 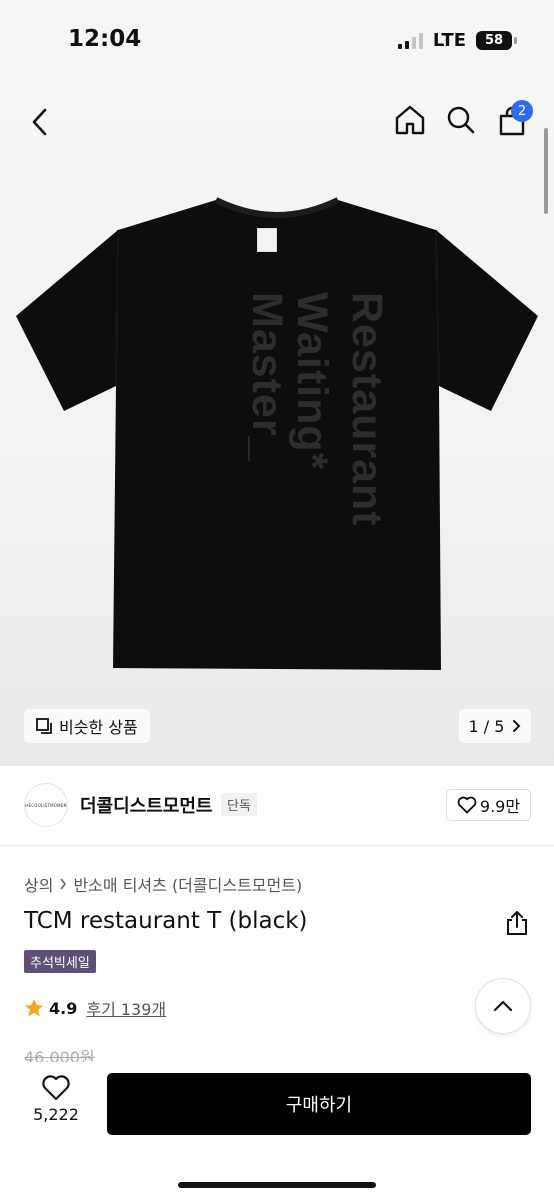 What do you see at coordinates (367, 409) in the screenshot?
I see `print-line-1: Restaurant` at bounding box center [367, 409].